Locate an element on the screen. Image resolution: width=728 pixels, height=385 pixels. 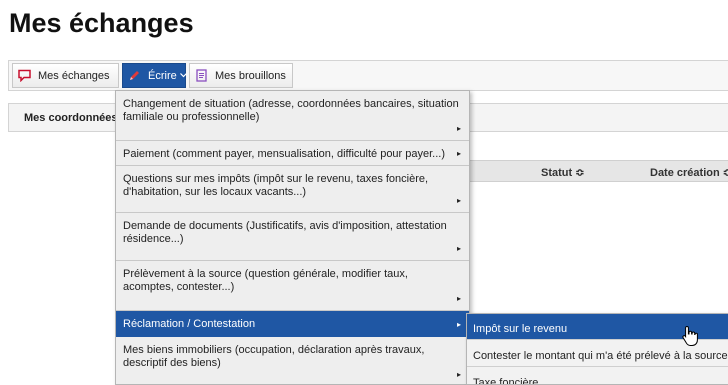
menu-item-reclamation-contestation: Réclamation / Contestation ▸ is located at coordinates (292, 324).